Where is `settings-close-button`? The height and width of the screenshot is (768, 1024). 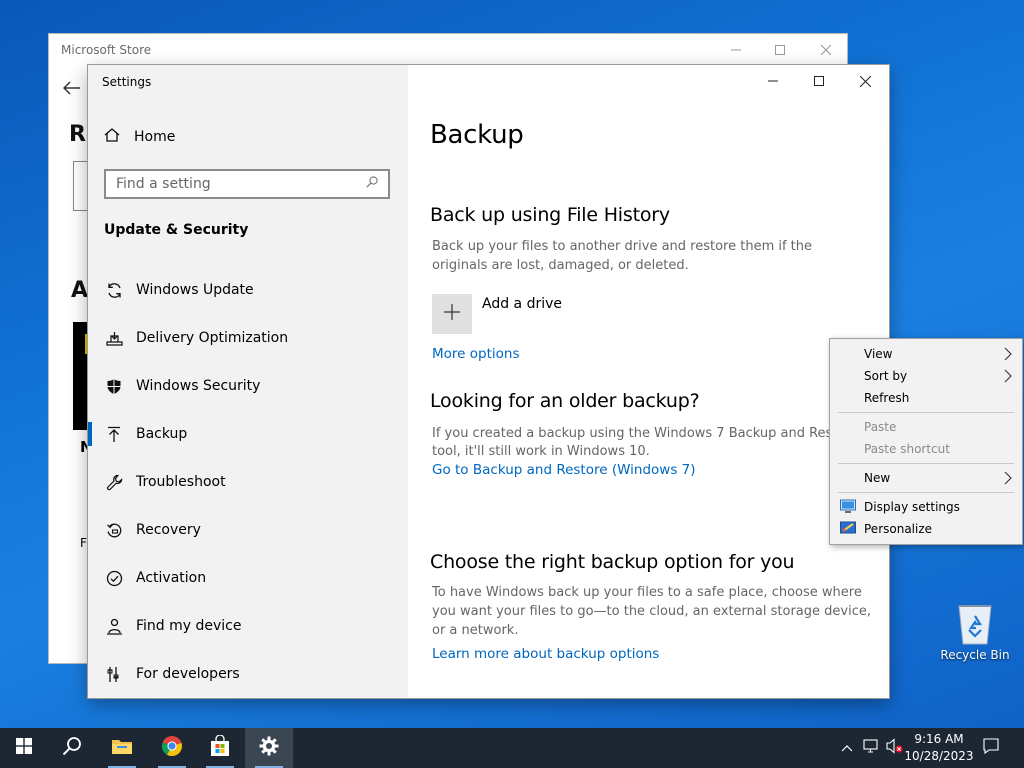 settings-close-button is located at coordinates (865, 81).